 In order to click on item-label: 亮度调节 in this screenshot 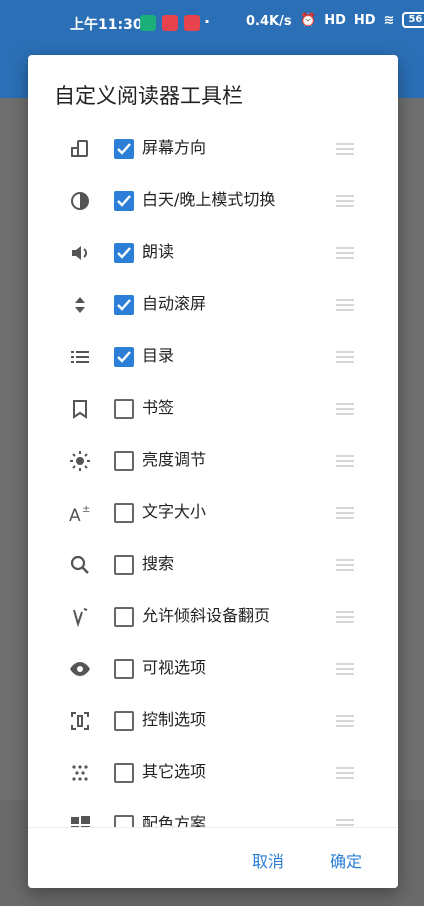, I will do `click(174, 459)`.